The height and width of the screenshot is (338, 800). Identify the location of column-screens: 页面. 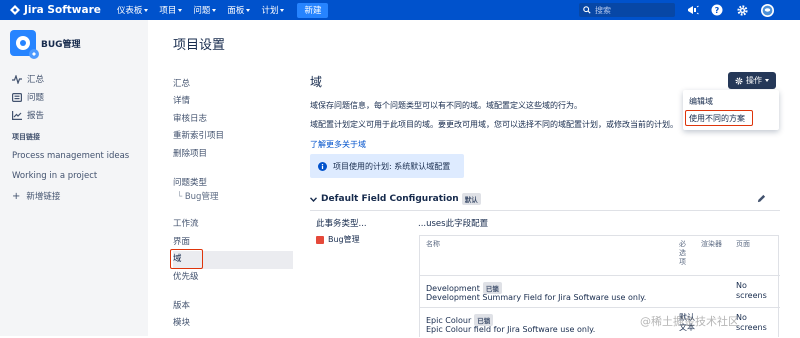
(743, 244).